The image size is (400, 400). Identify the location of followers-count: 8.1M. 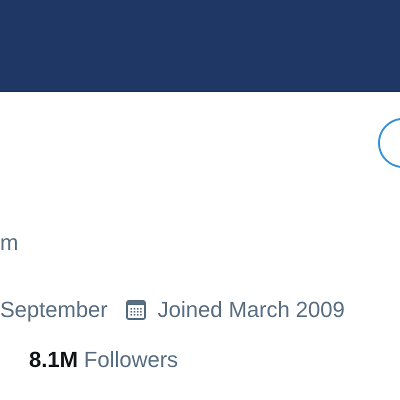
(53, 360).